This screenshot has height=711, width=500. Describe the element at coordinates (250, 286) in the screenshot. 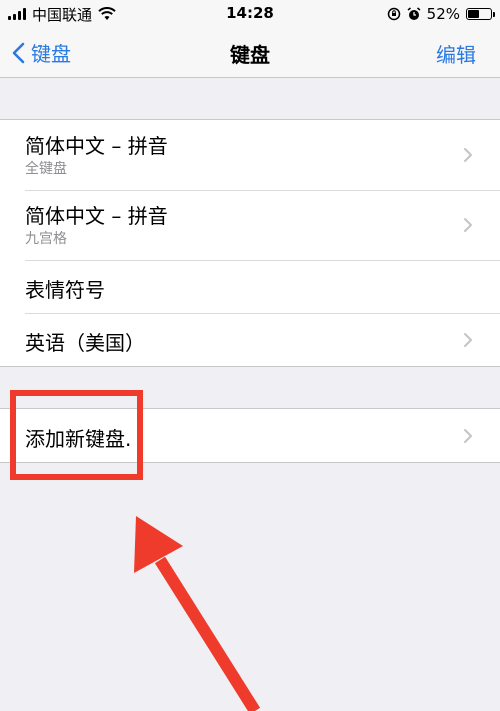

I see `keyboard-row-emoji: 表情符号` at that location.